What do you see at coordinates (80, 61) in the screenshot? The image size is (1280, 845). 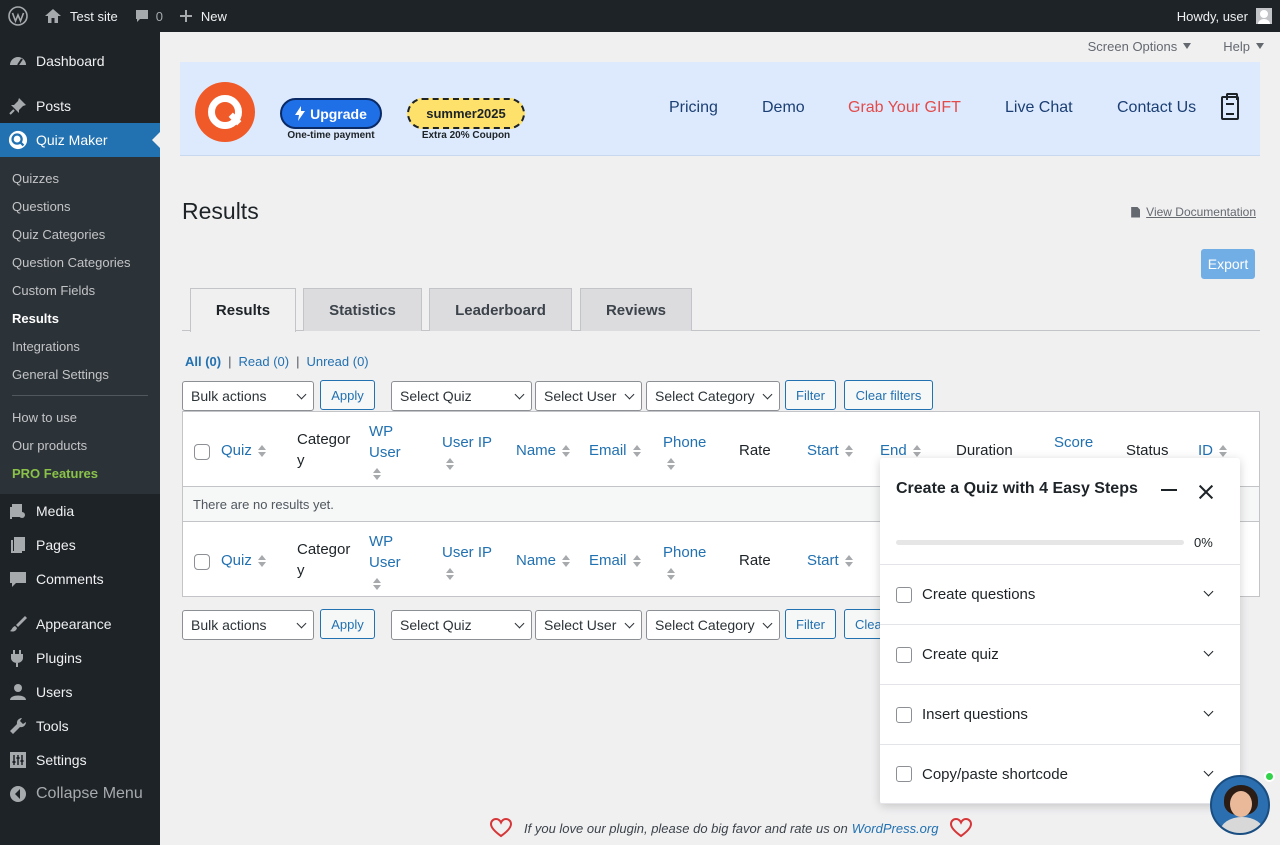 I see `menu-dashboard: Dashboard` at bounding box center [80, 61].